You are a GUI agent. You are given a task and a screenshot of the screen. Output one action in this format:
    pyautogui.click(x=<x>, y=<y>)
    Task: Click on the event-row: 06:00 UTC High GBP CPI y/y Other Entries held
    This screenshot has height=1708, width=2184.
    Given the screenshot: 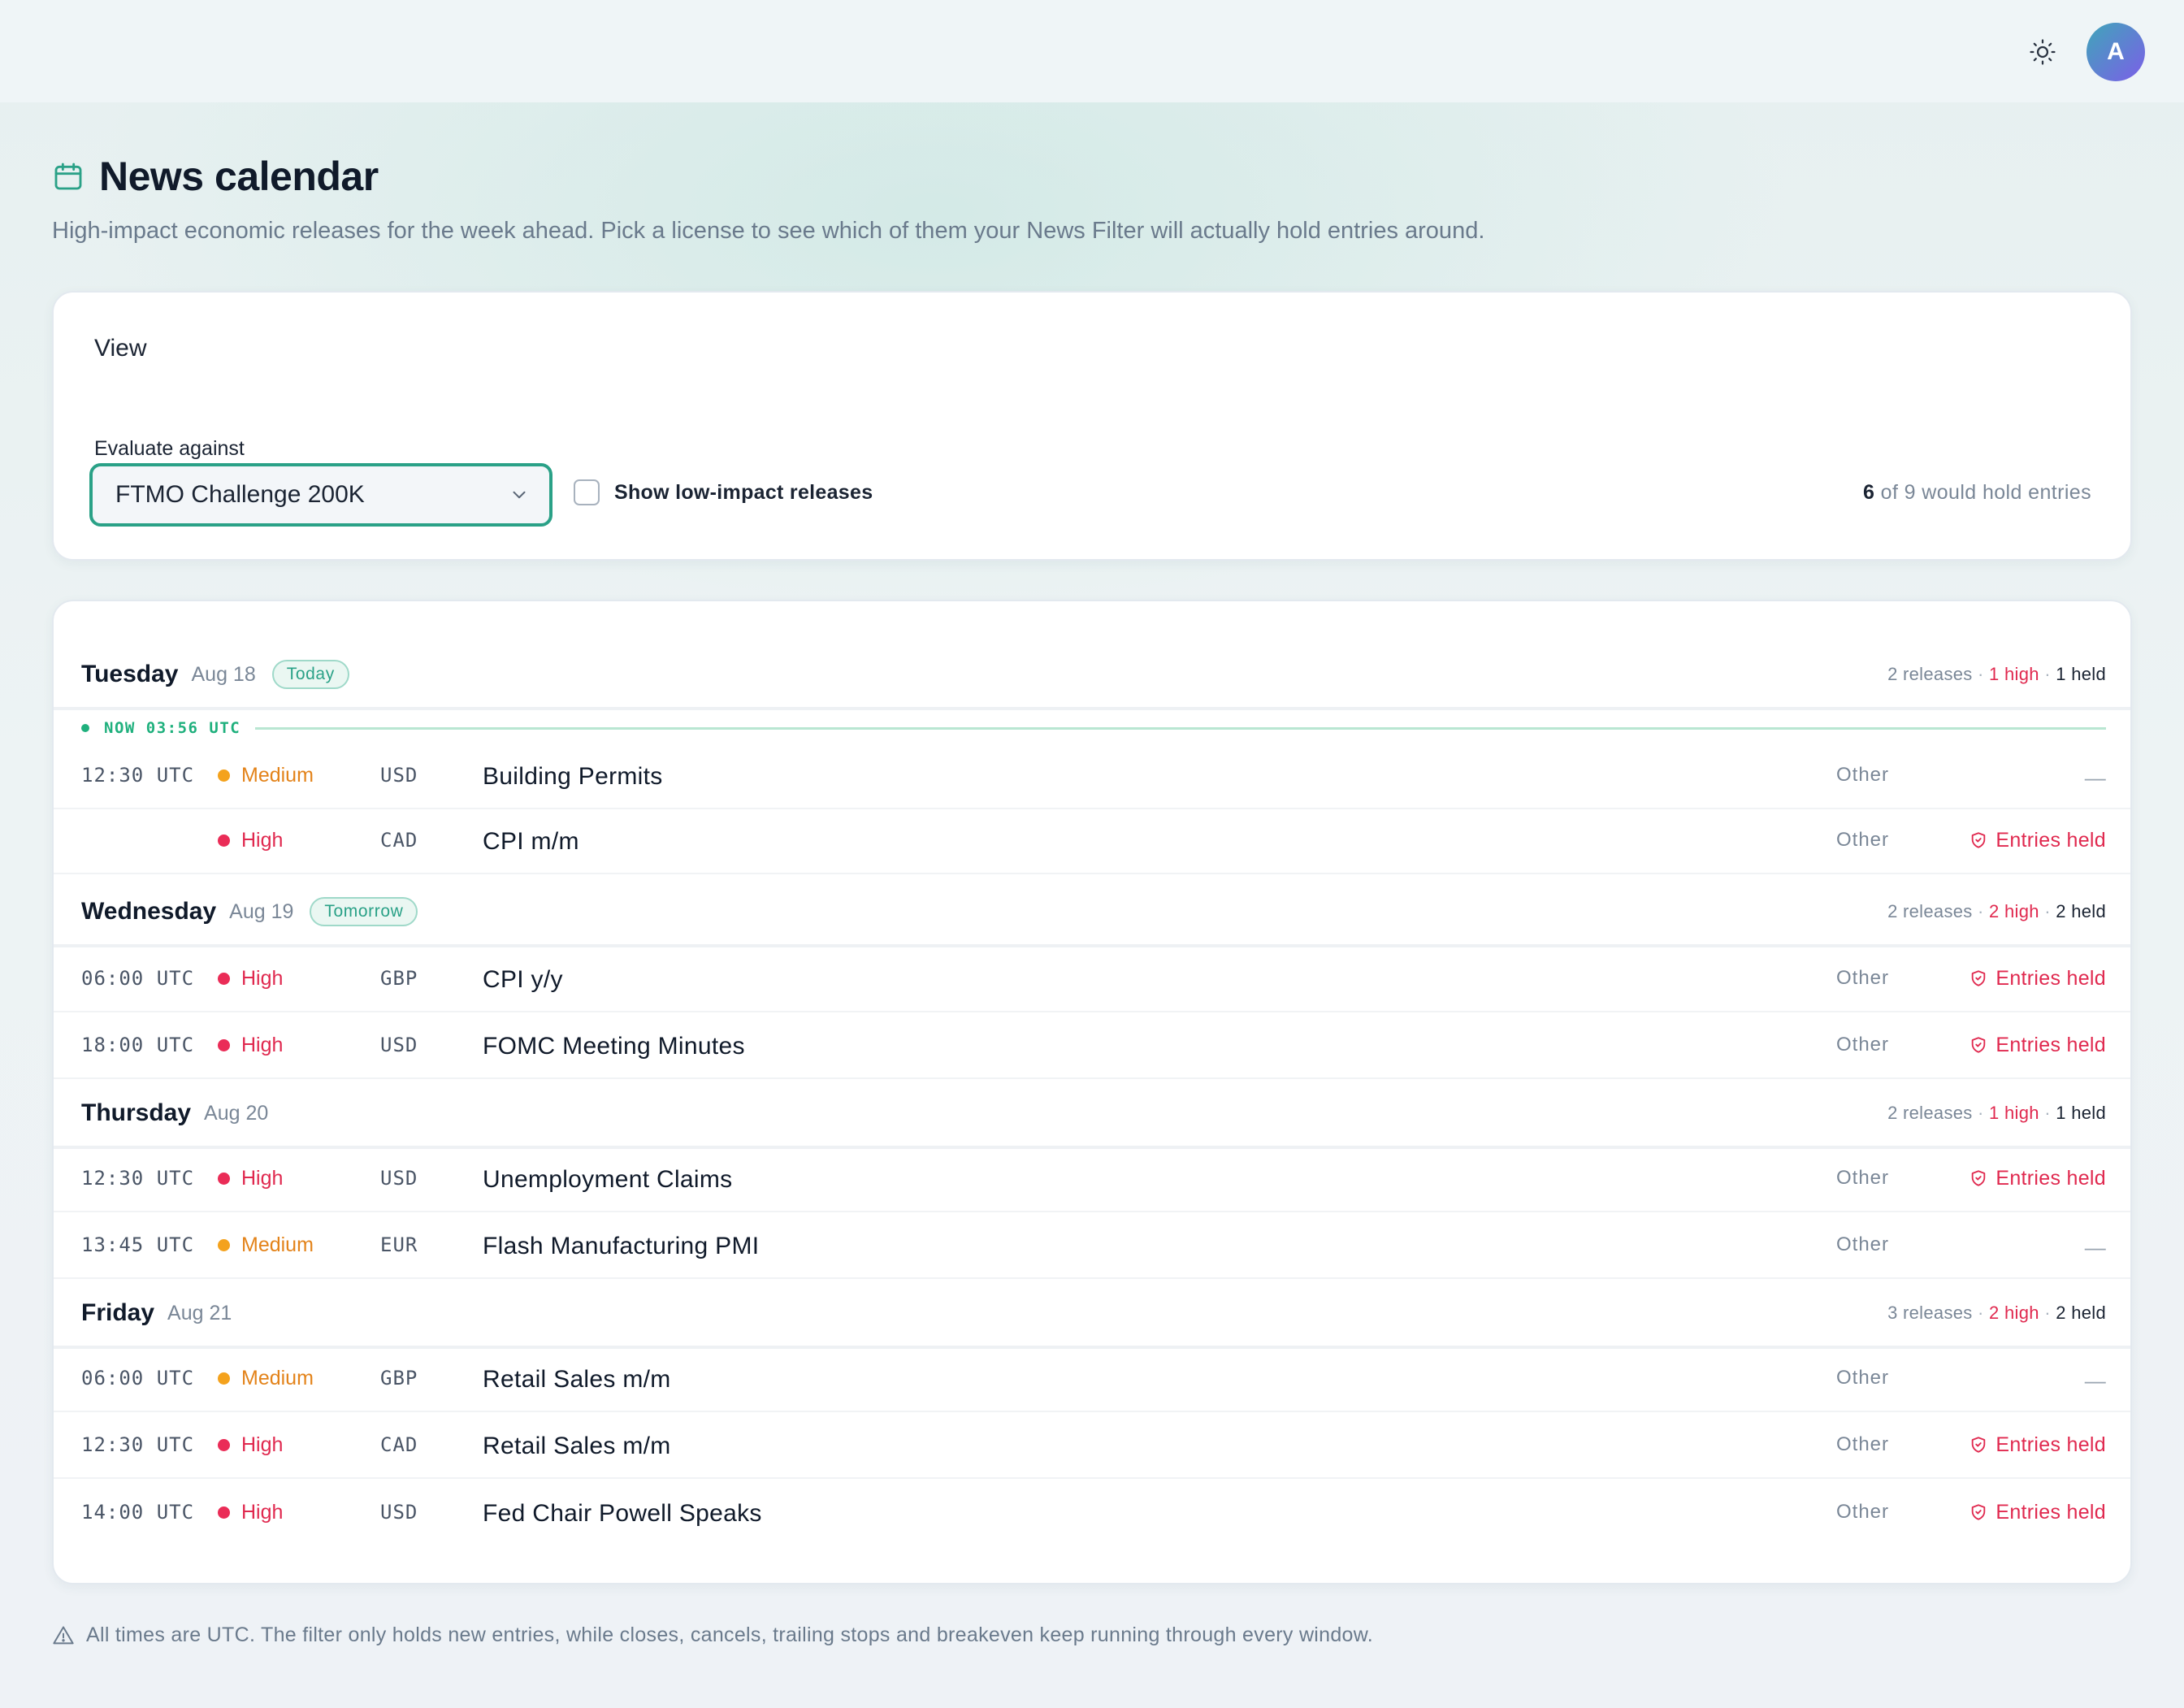 What is the action you would take?
    pyautogui.click(x=1092, y=979)
    